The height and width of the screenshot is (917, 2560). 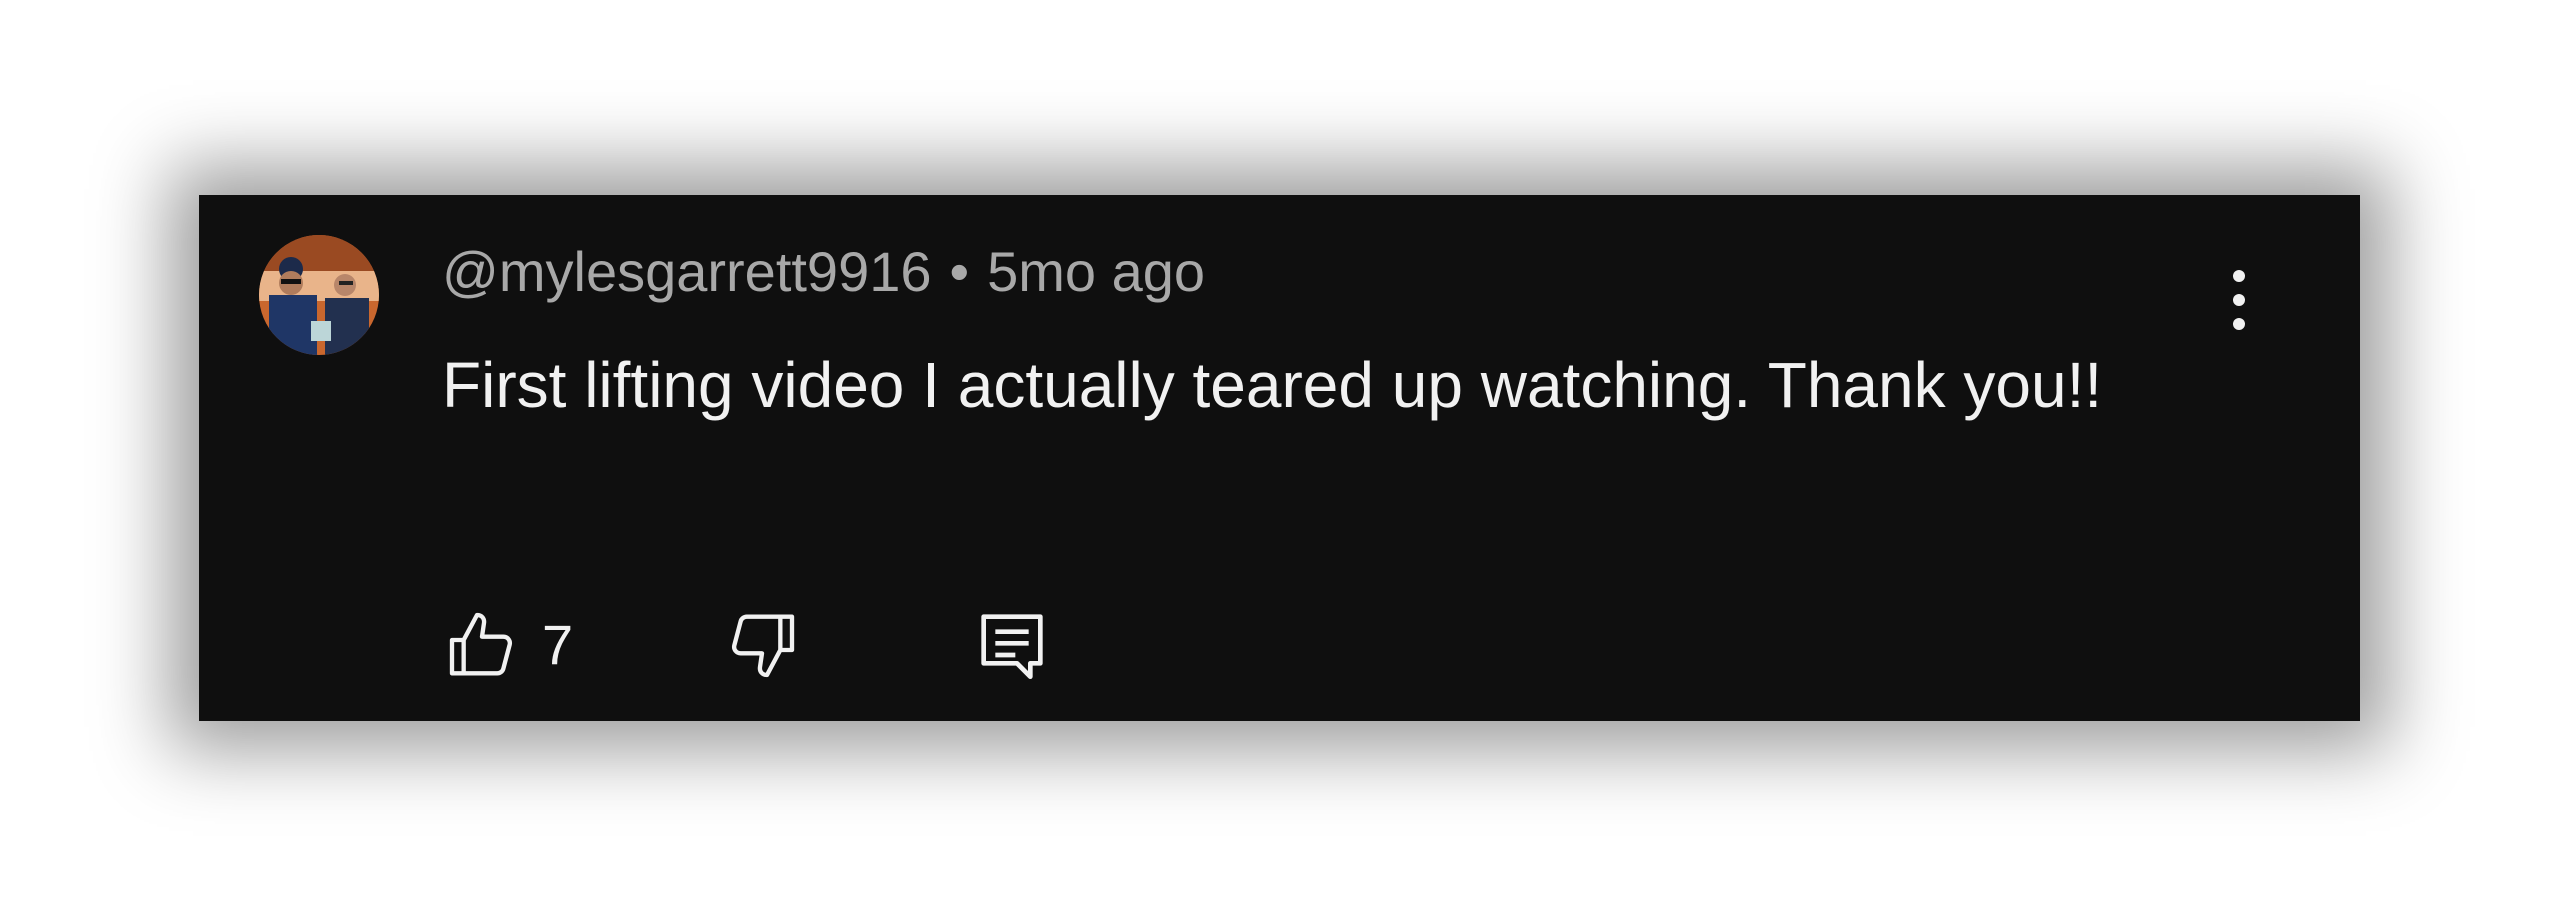 I want to click on more-vertical-icon, so click(x=2239, y=300).